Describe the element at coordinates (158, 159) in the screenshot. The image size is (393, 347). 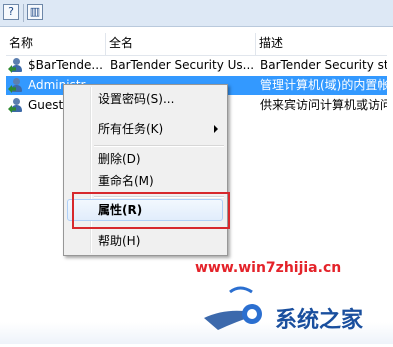
I see `menu-item-delete: 删除(D)` at that location.